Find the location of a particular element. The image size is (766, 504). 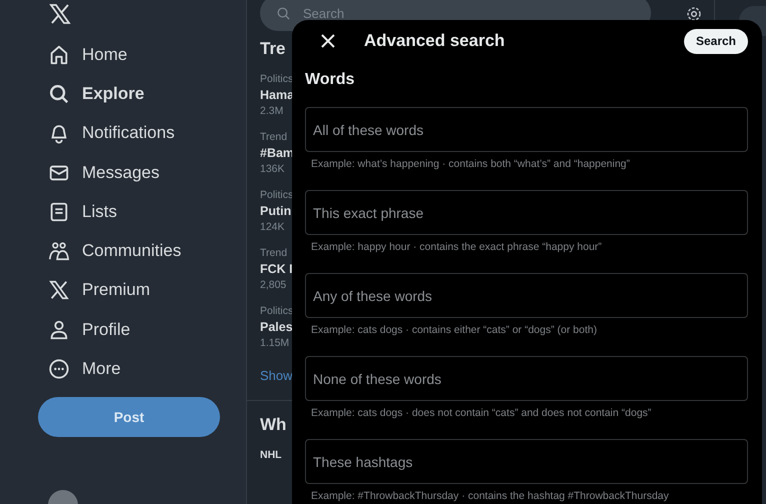

nav-item: Home is located at coordinates (86, 54).